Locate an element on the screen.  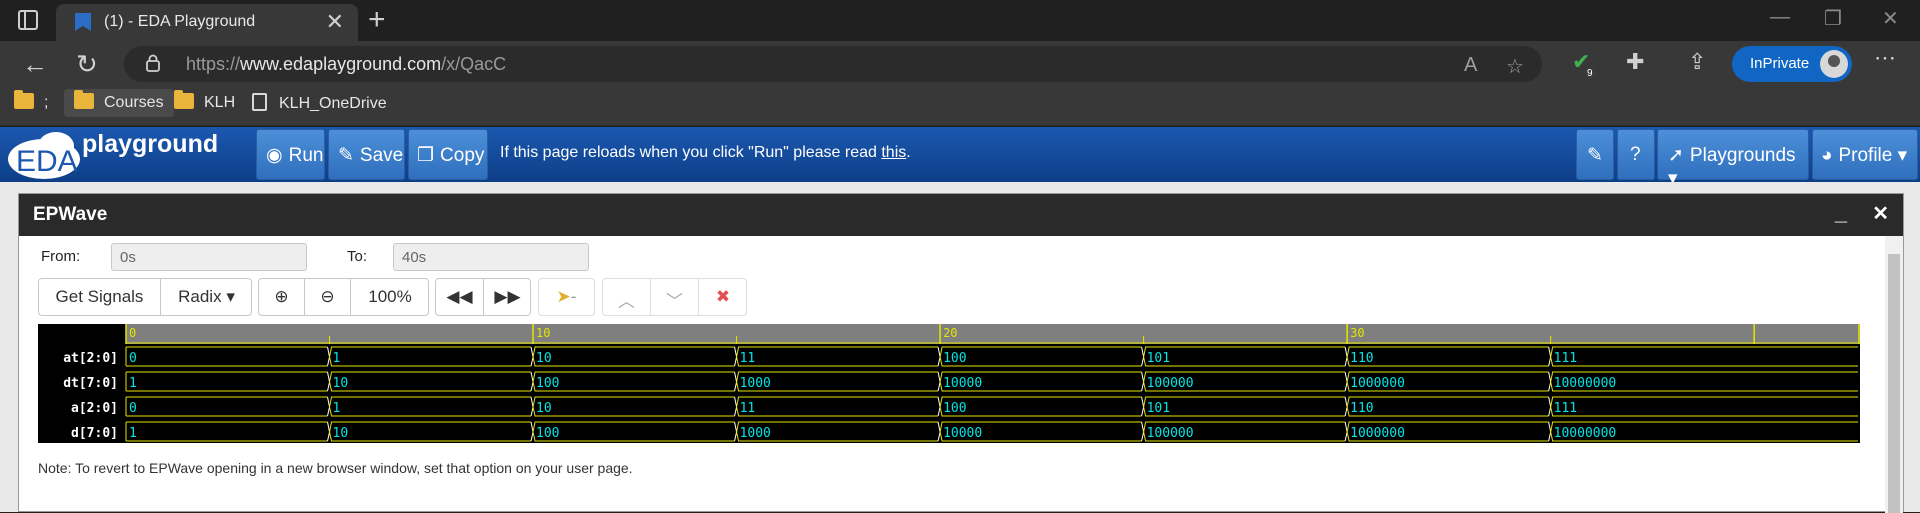
tab-close-icon: ✕ is located at coordinates (335, 22).